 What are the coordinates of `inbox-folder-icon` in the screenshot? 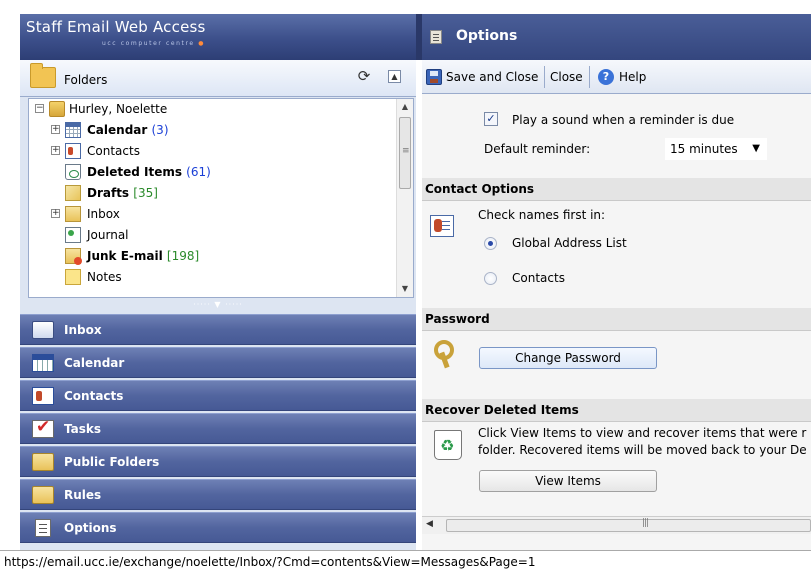 It's located at (73, 214).